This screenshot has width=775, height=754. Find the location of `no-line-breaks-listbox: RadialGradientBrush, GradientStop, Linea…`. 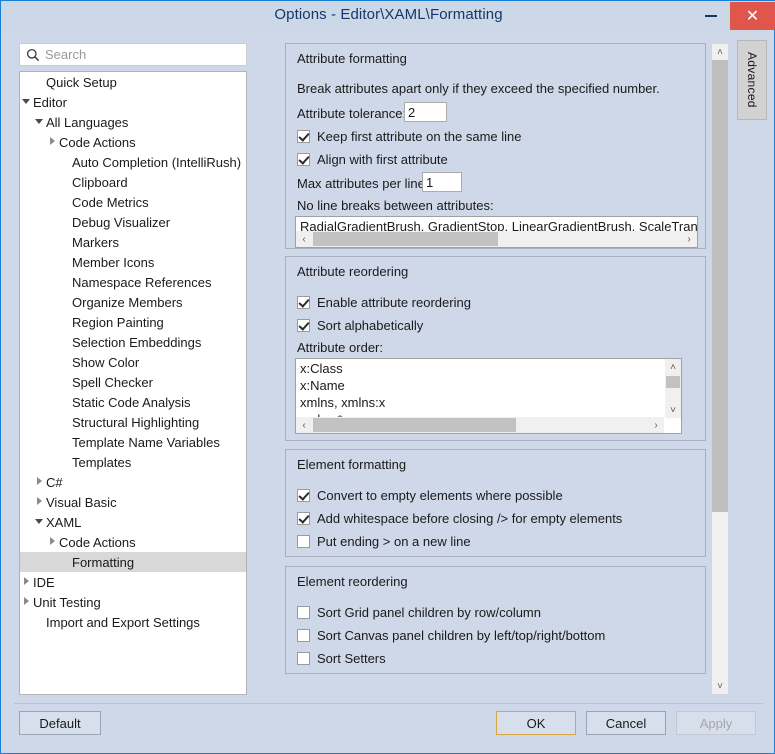

no-line-breaks-listbox: RadialGradientBrush, GradientStop, Linea… is located at coordinates (496, 232).